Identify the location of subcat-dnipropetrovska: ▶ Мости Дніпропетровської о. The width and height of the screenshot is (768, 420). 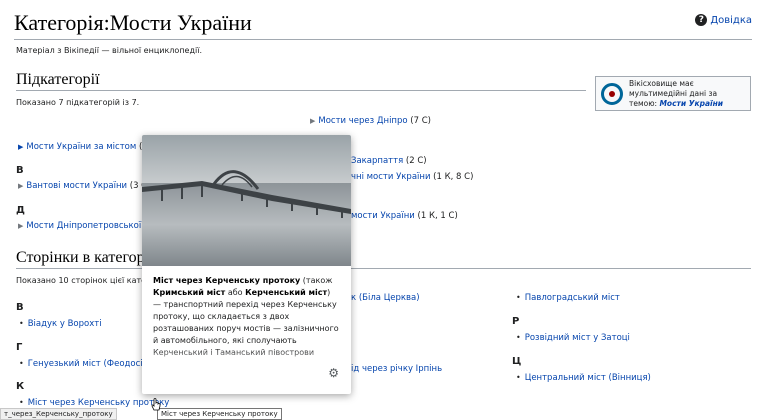
(83, 226).